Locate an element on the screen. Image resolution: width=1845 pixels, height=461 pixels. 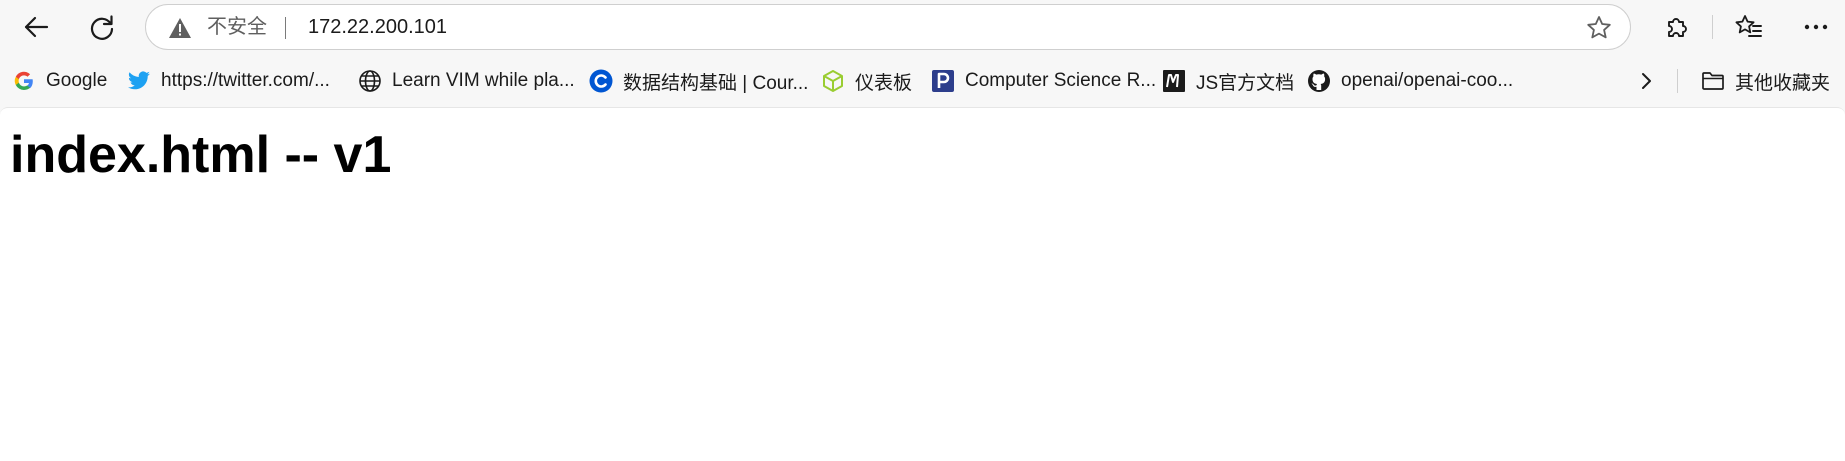
p-icon is located at coordinates (943, 81).